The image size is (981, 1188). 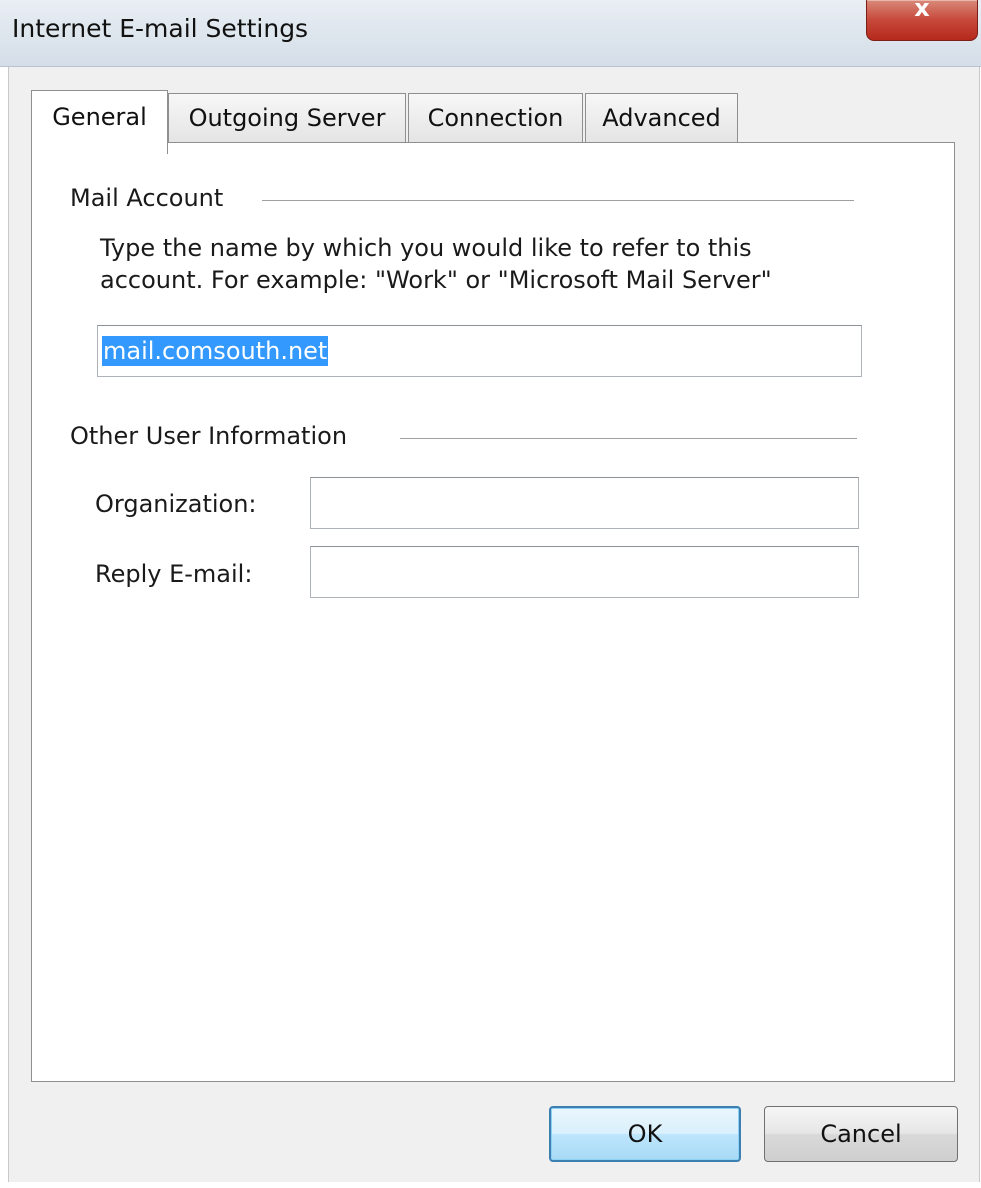 I want to click on tab-outgoing-server: Outgoing Server, so click(x=287, y=118).